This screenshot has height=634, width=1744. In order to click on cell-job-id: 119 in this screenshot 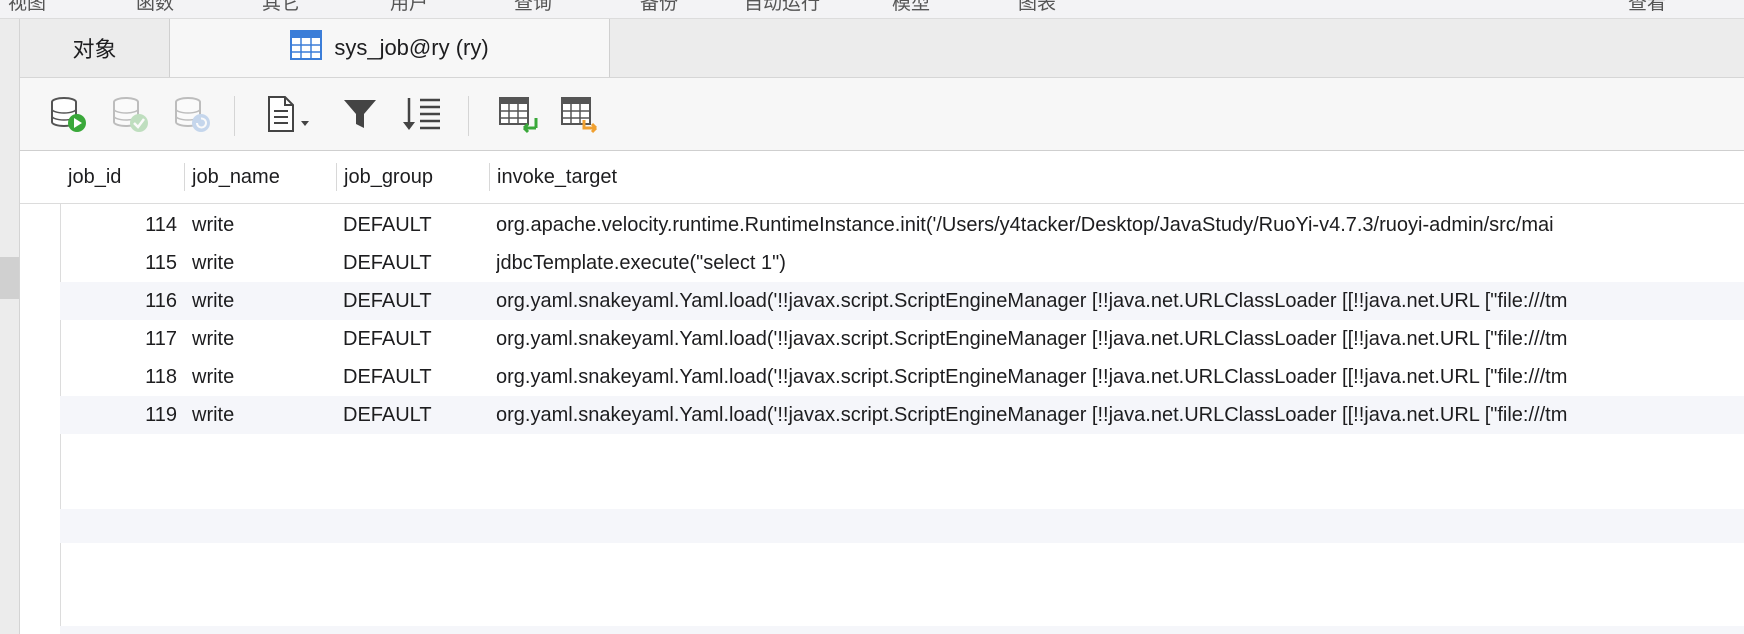, I will do `click(118, 415)`.